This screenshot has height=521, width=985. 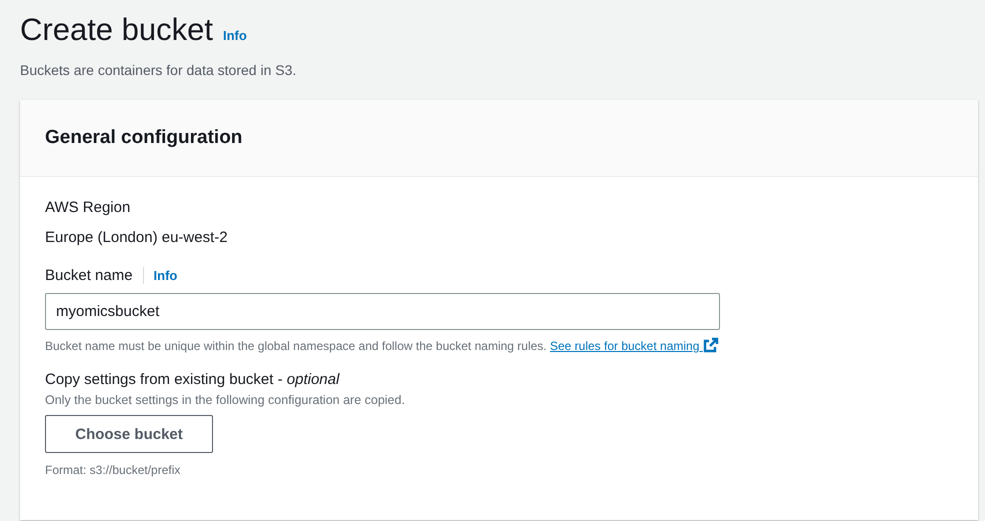 What do you see at coordinates (129, 434) in the screenshot?
I see `choose-bucket-button: Choose bucket` at bounding box center [129, 434].